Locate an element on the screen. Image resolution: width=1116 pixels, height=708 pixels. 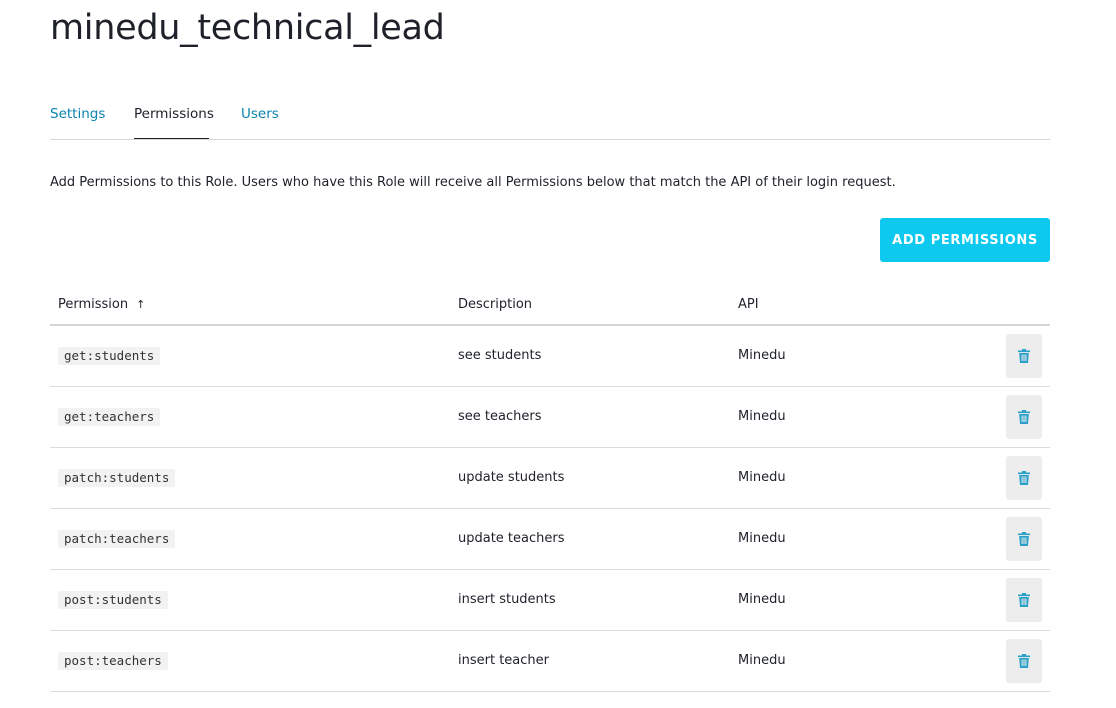
table-header: Permission ↑ Description API is located at coordinates (550, 306).